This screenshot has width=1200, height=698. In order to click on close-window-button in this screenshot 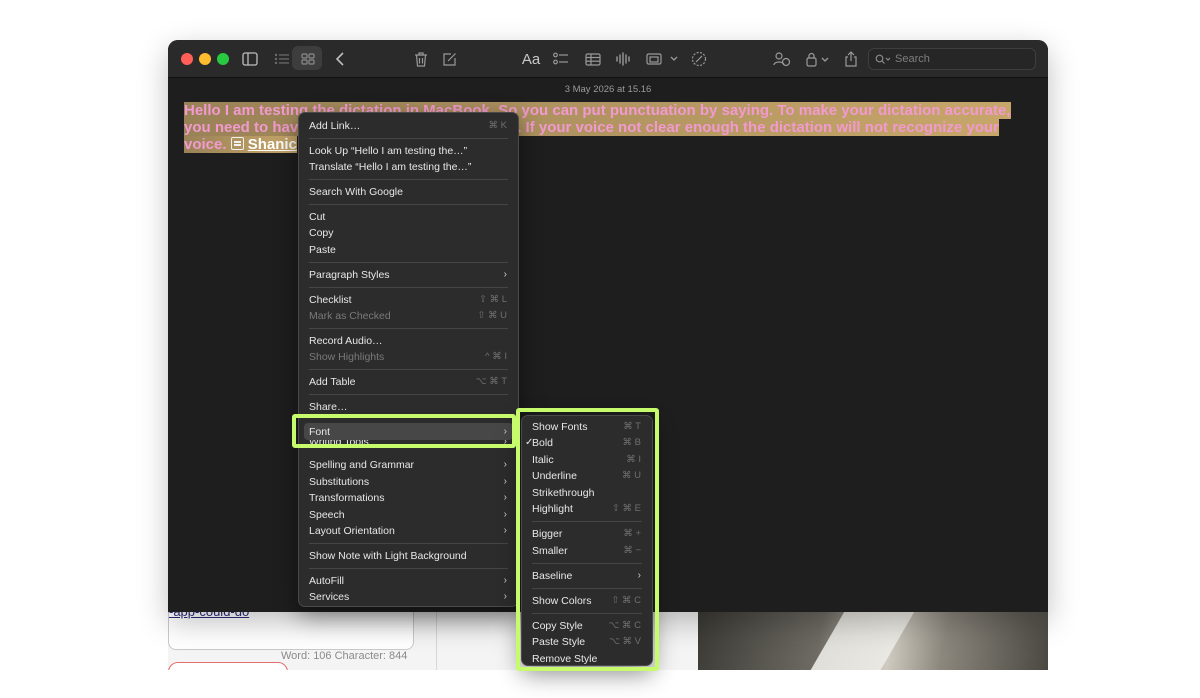, I will do `click(187, 59)`.